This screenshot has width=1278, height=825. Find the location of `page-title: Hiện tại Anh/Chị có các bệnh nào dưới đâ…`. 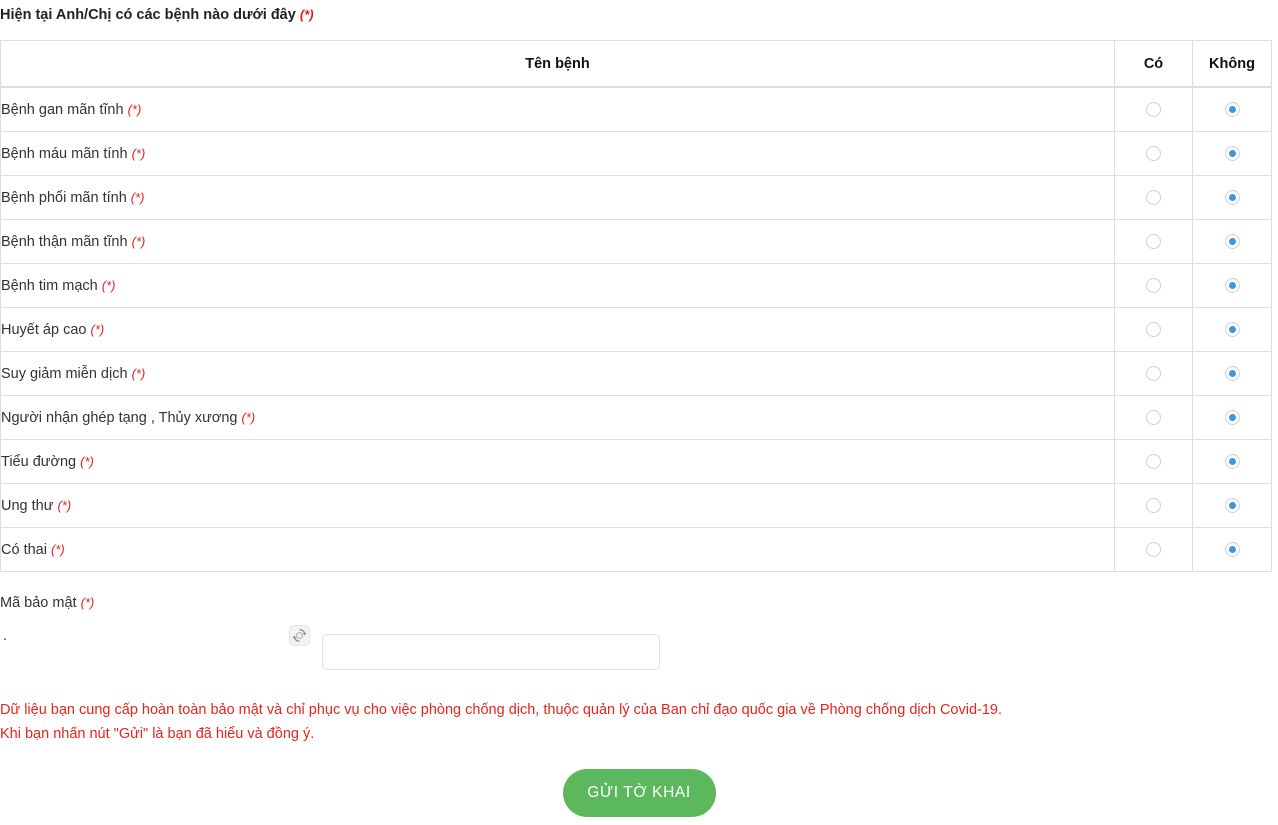

page-title: Hiện tại Anh/Chị có các bệnh nào dưới đâ… is located at coordinates (157, 15).